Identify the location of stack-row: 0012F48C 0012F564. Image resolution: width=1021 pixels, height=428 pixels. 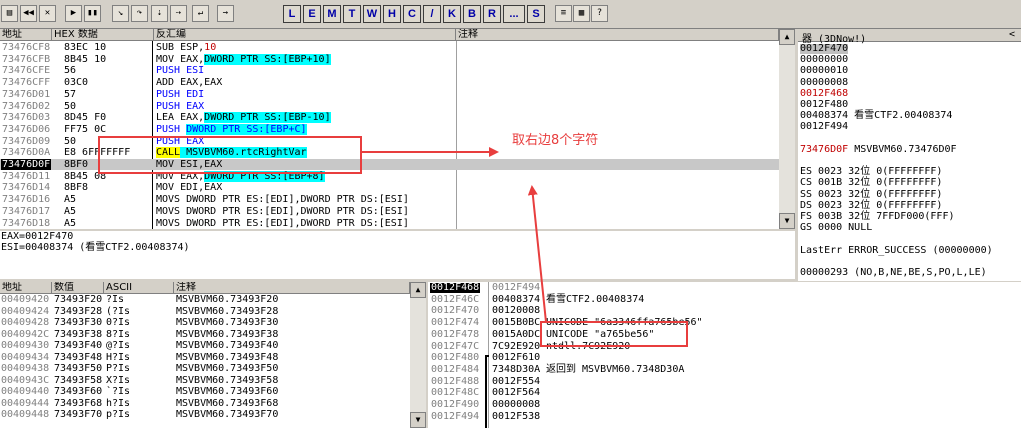
(724, 393).